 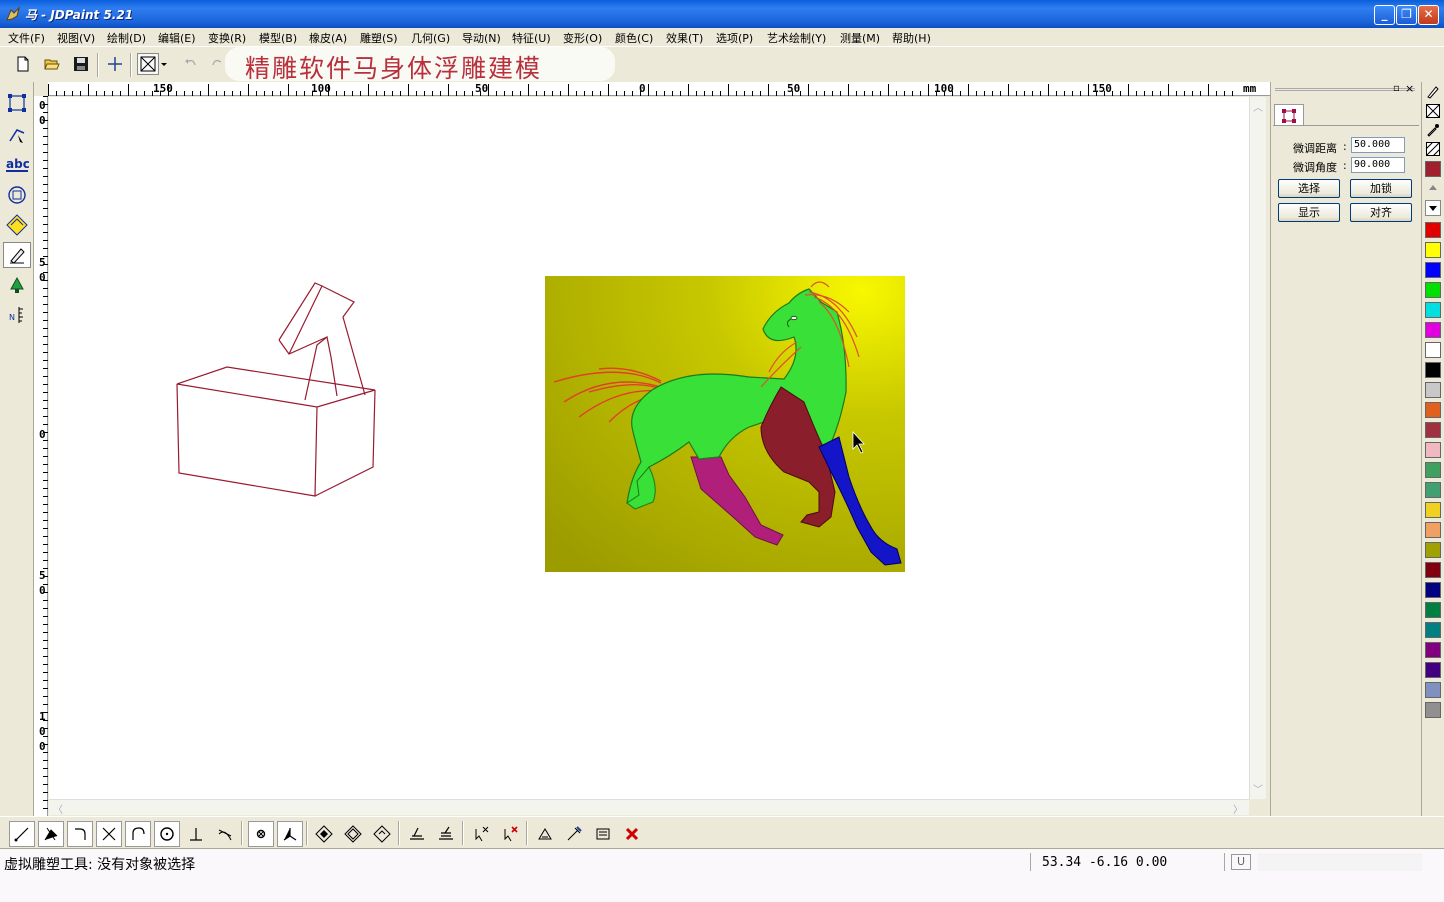 What do you see at coordinates (23, 64) in the screenshot?
I see `new-file-icon` at bounding box center [23, 64].